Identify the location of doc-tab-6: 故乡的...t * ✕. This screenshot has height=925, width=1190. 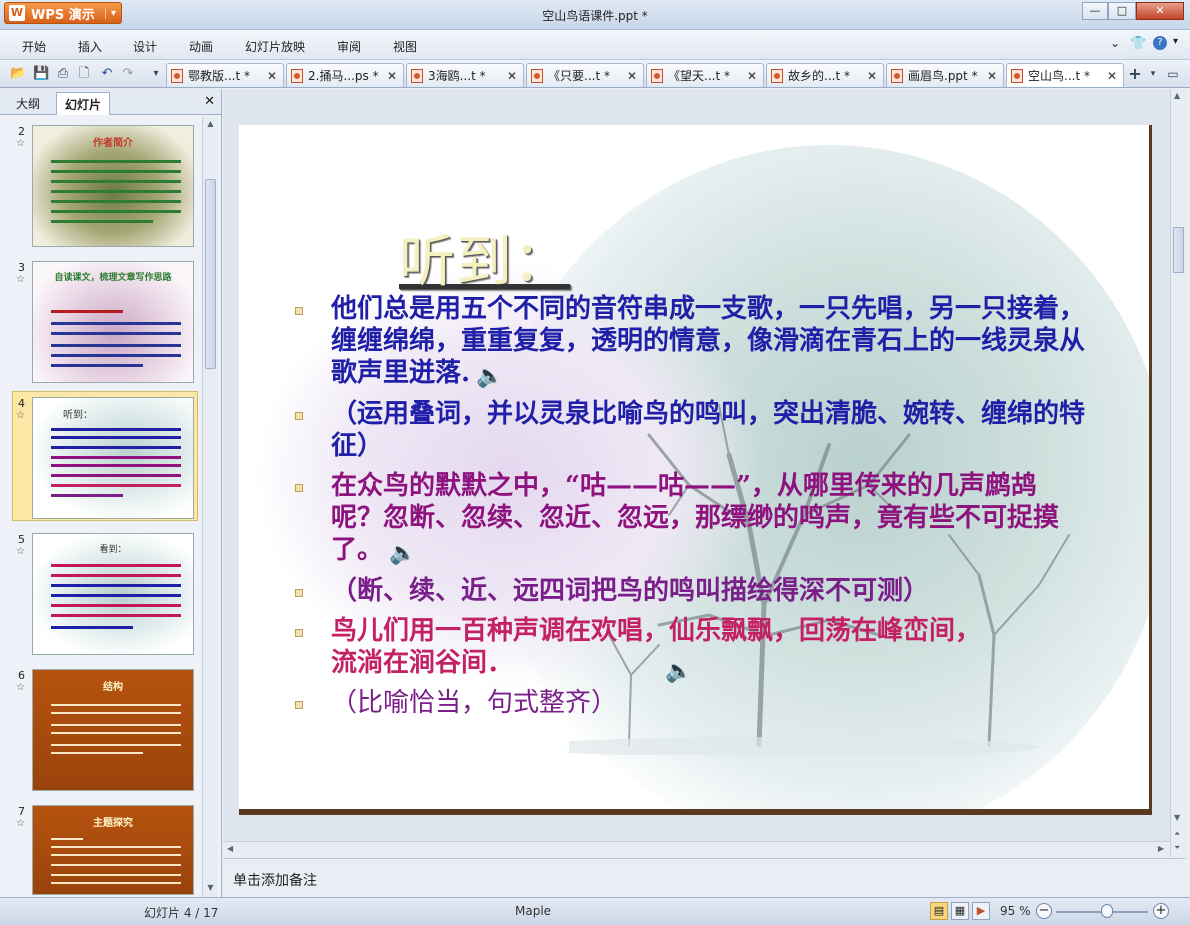
(825, 75).